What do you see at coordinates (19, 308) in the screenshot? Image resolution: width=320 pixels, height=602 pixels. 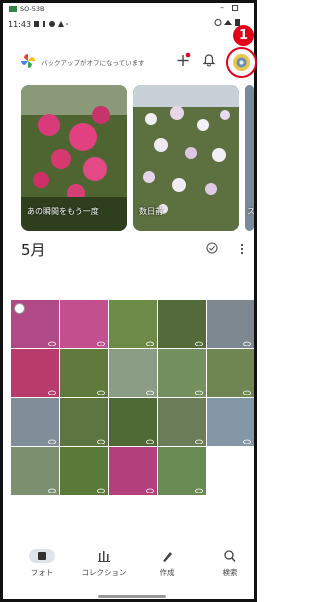 I see `selection-check-icon` at bounding box center [19, 308].